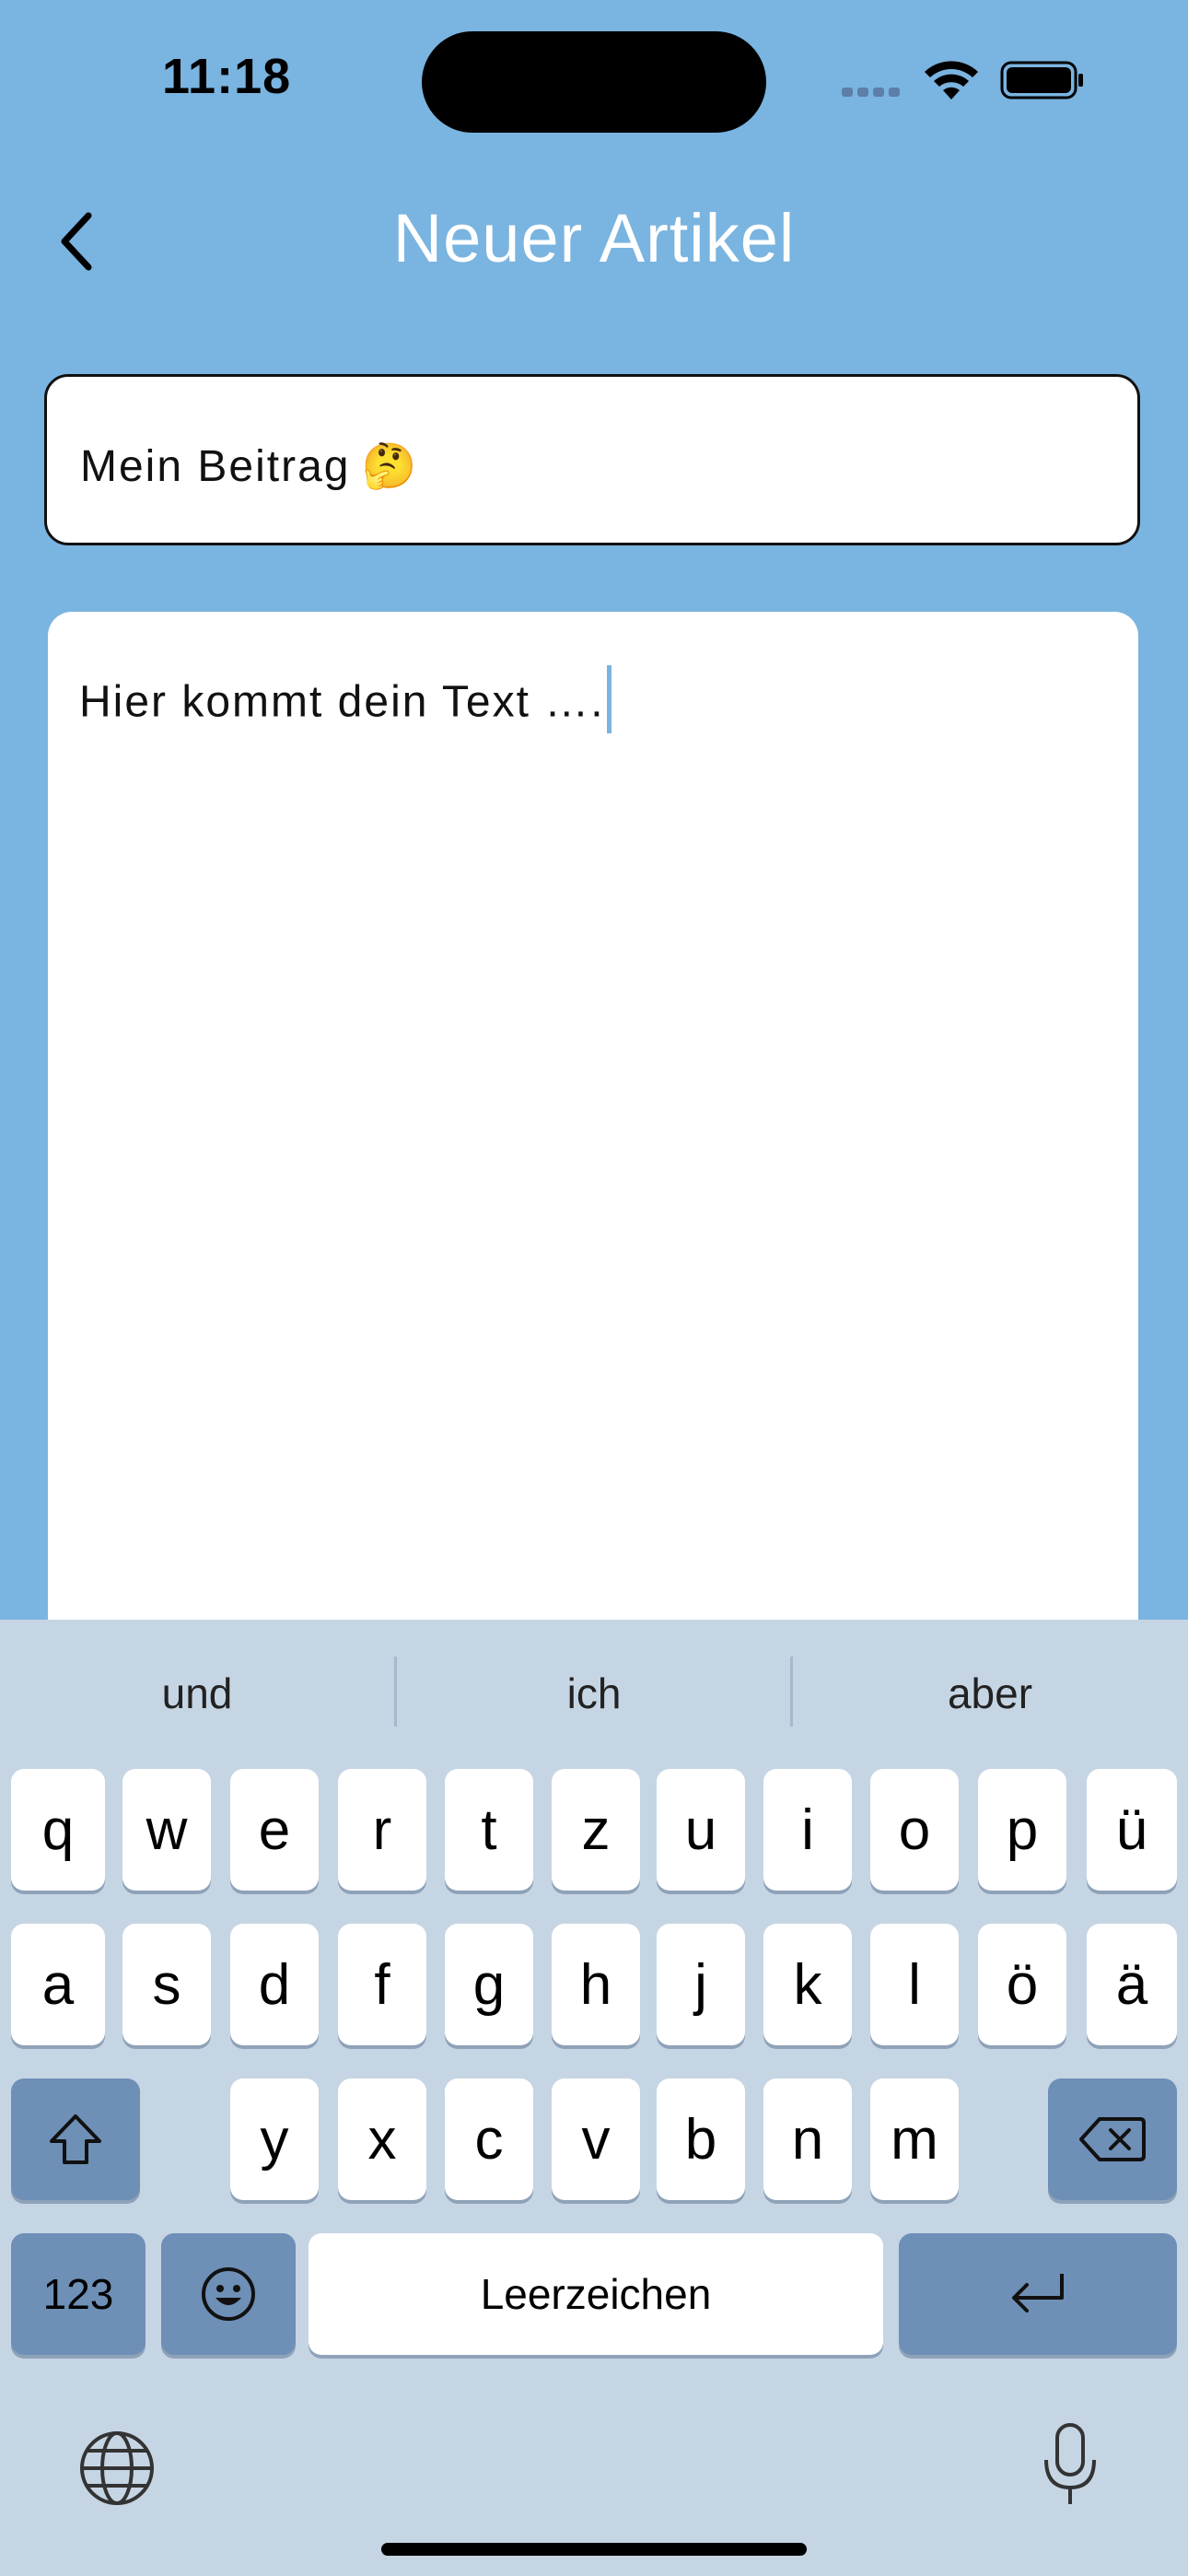 The height and width of the screenshot is (2576, 1188). Describe the element at coordinates (382, 2139) in the screenshot. I see `key-x: x` at that location.